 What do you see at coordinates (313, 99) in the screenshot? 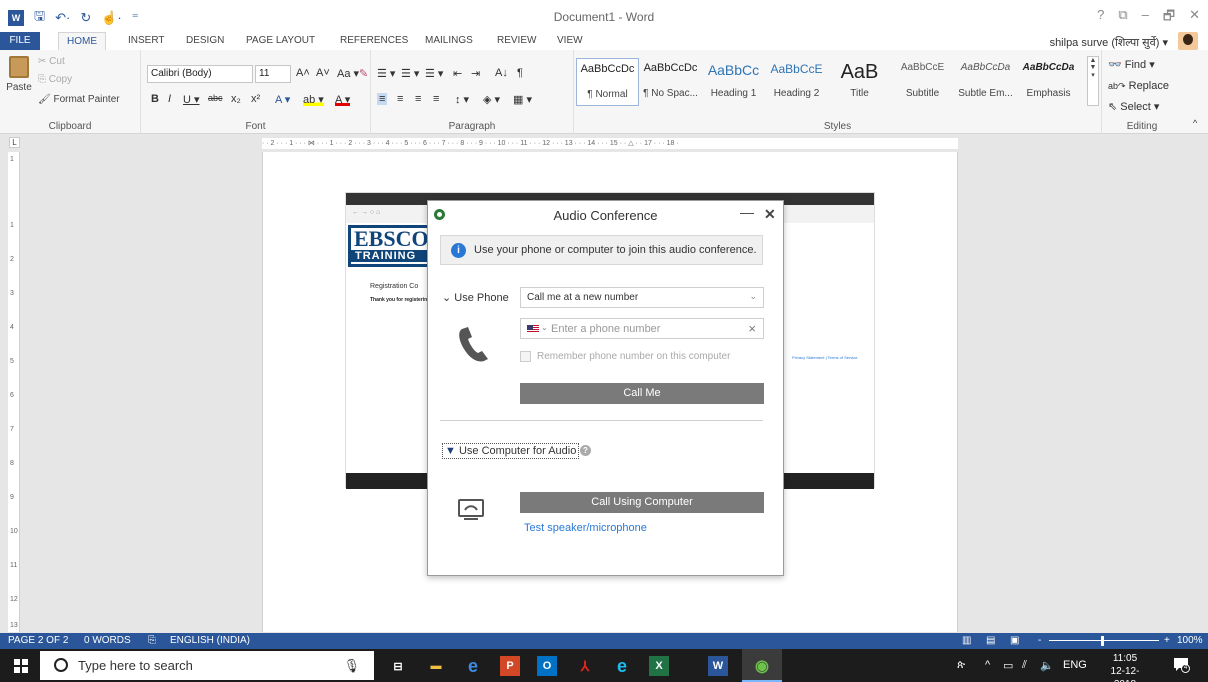
I see `highlight-button: ab ▾` at bounding box center [313, 99].